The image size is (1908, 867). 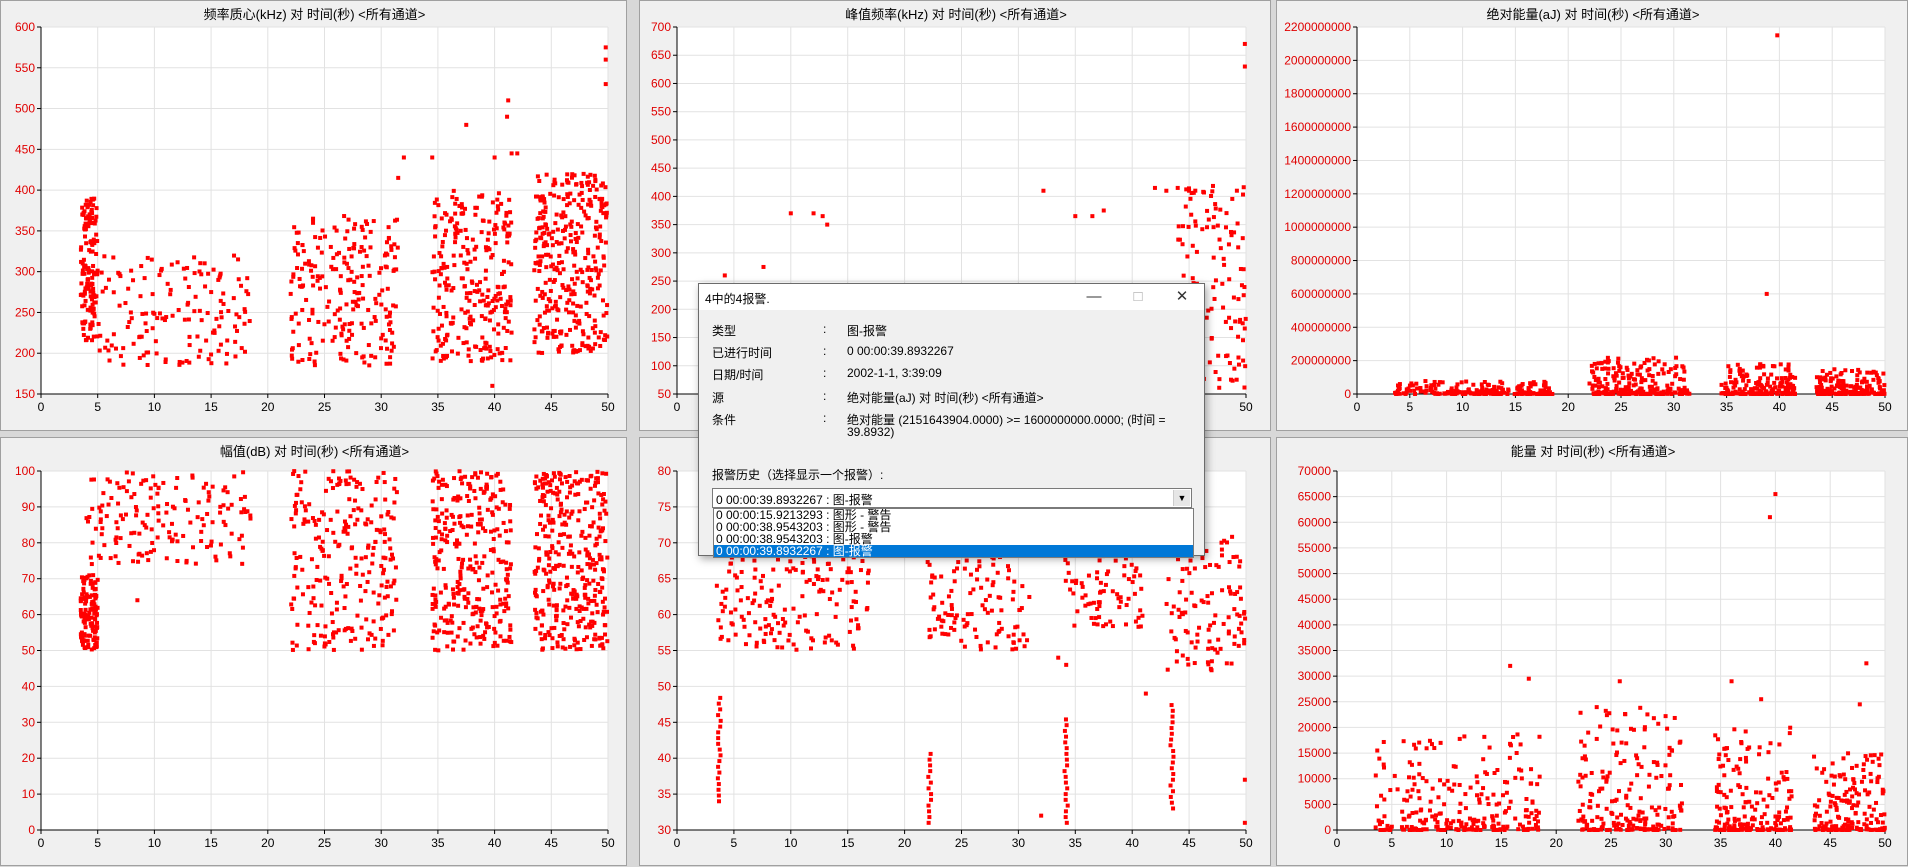 I want to click on x-tick-label: 35, so click(x=1721, y=843).